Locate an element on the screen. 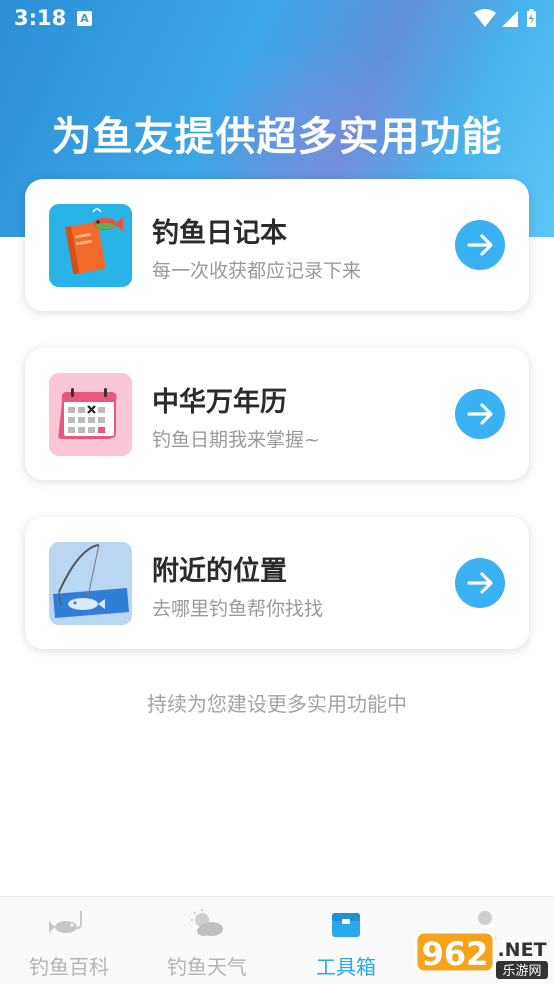 The image size is (554, 984). svg-text: 乐游网 is located at coordinates (521, 971).